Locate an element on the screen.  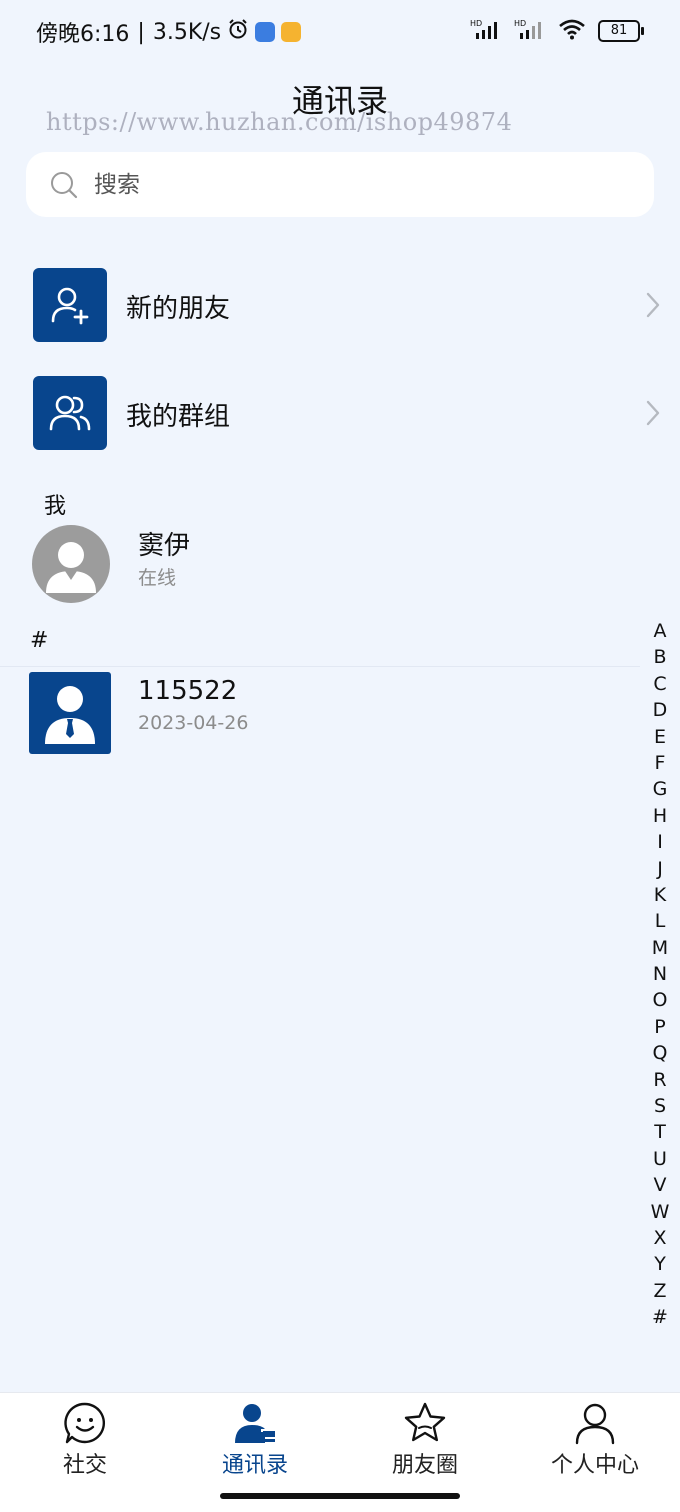
contact-row: 115522 2023-04-26 is located at coordinates (320, 714).